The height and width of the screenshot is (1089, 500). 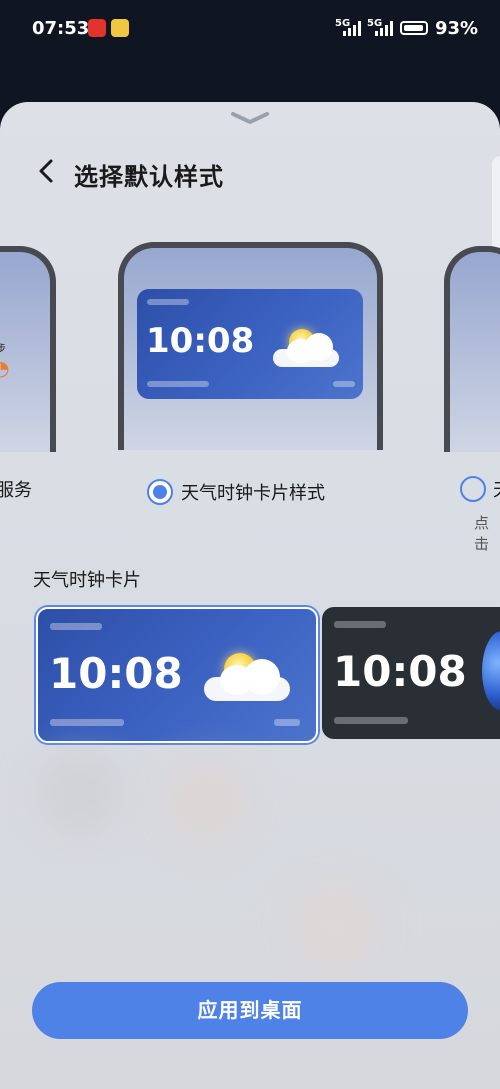 I want to click on status-bar: 07:53 5G 5G 93%, so click(x=250, y=29).